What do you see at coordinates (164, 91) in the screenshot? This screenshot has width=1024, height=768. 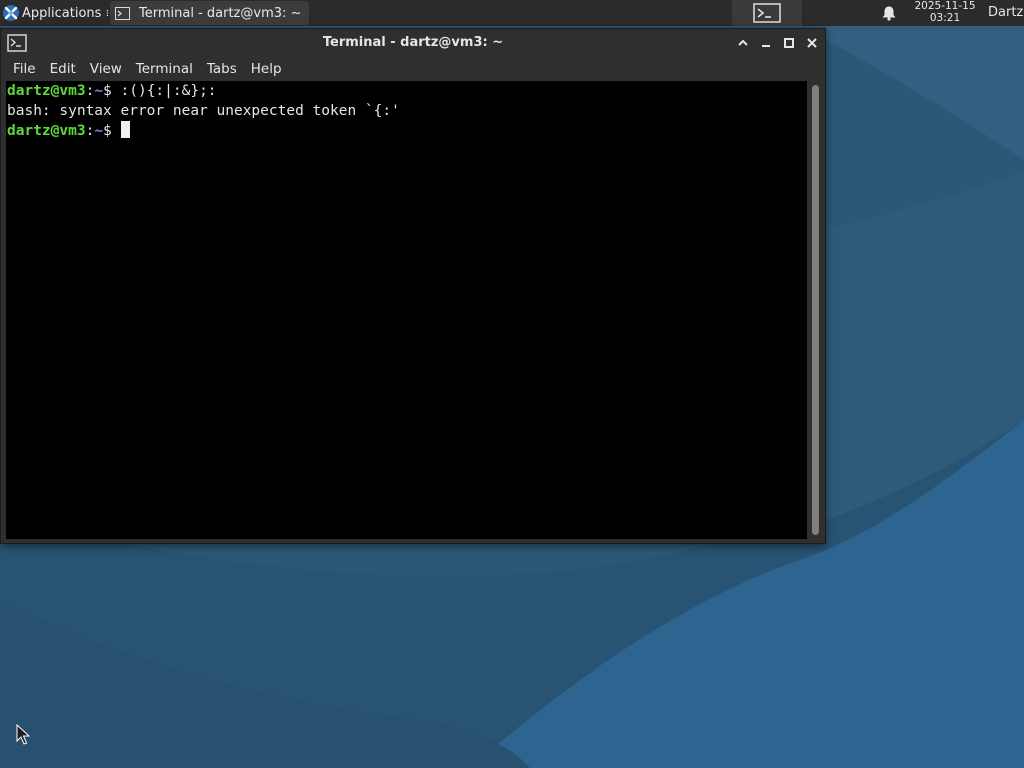 I see `command-text: :(){:|:&};:` at bounding box center [164, 91].